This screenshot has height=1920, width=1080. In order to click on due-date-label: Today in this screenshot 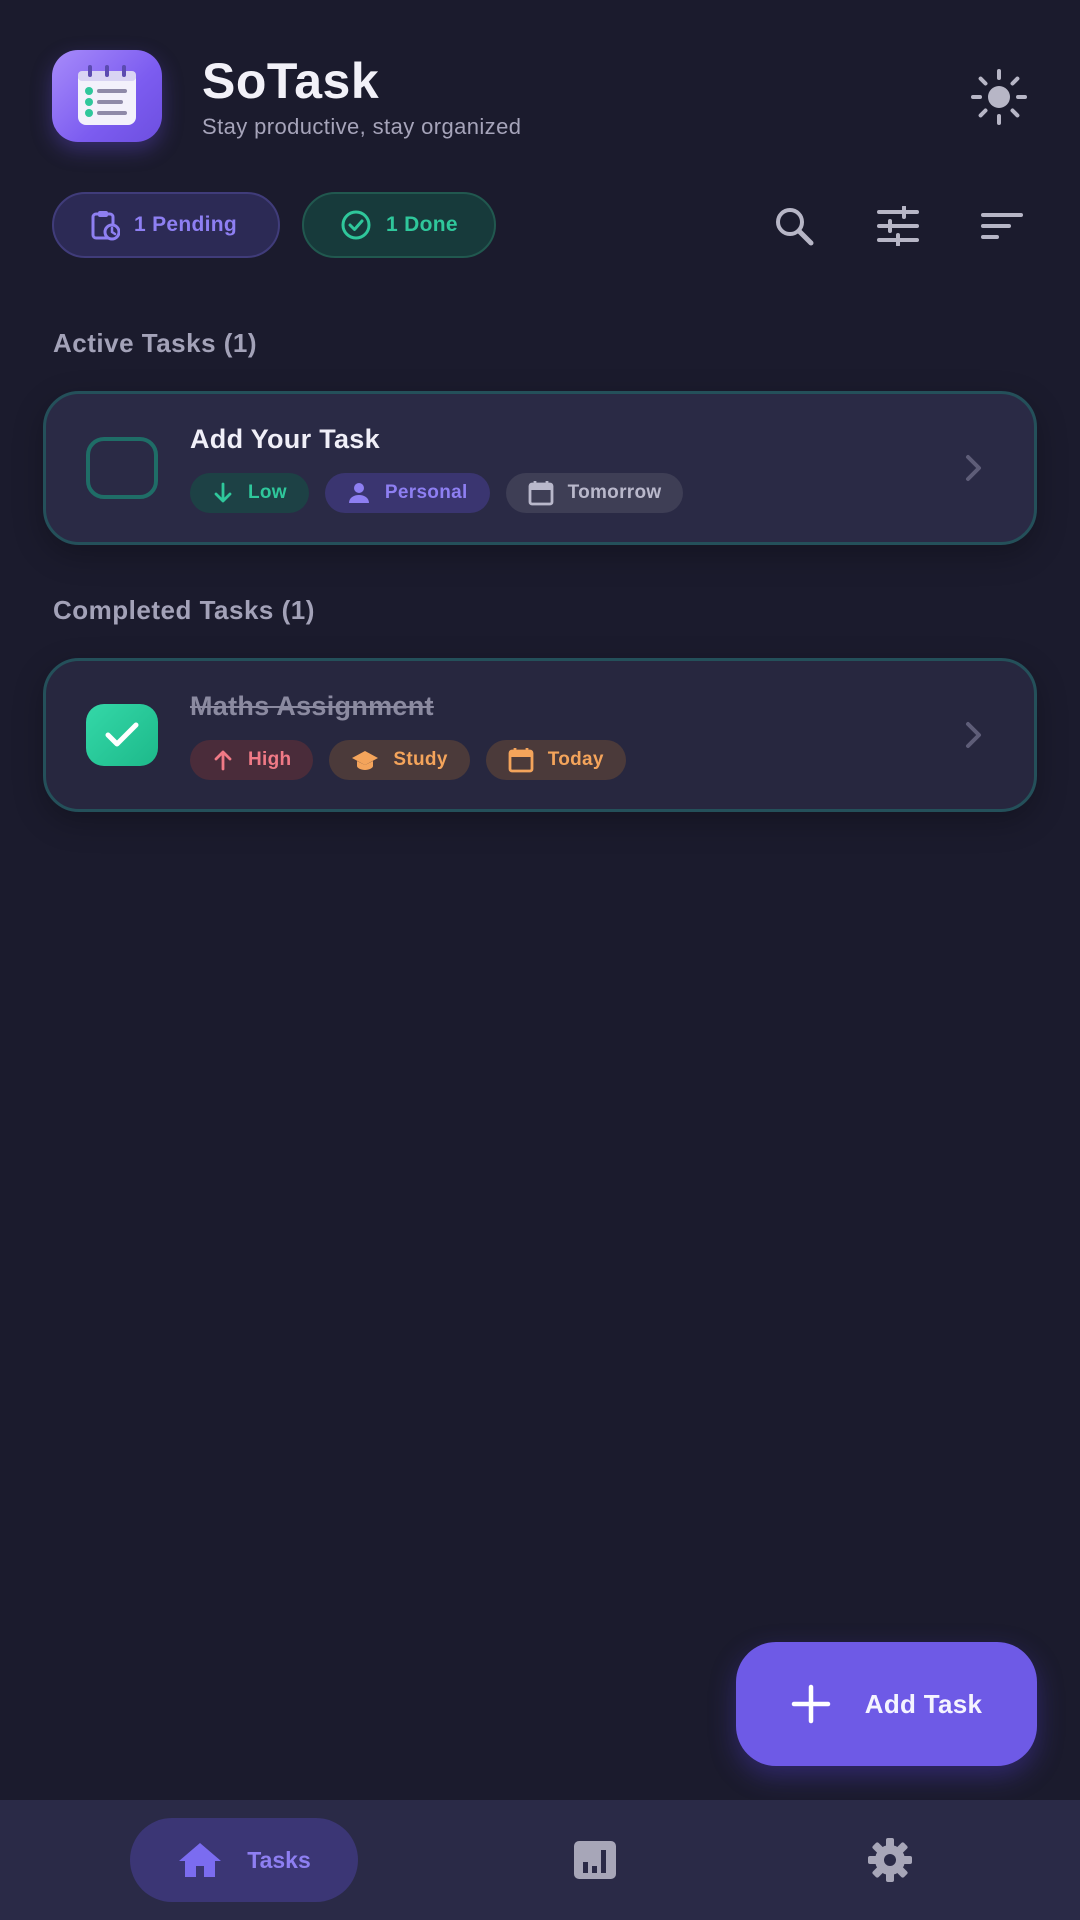, I will do `click(575, 759)`.